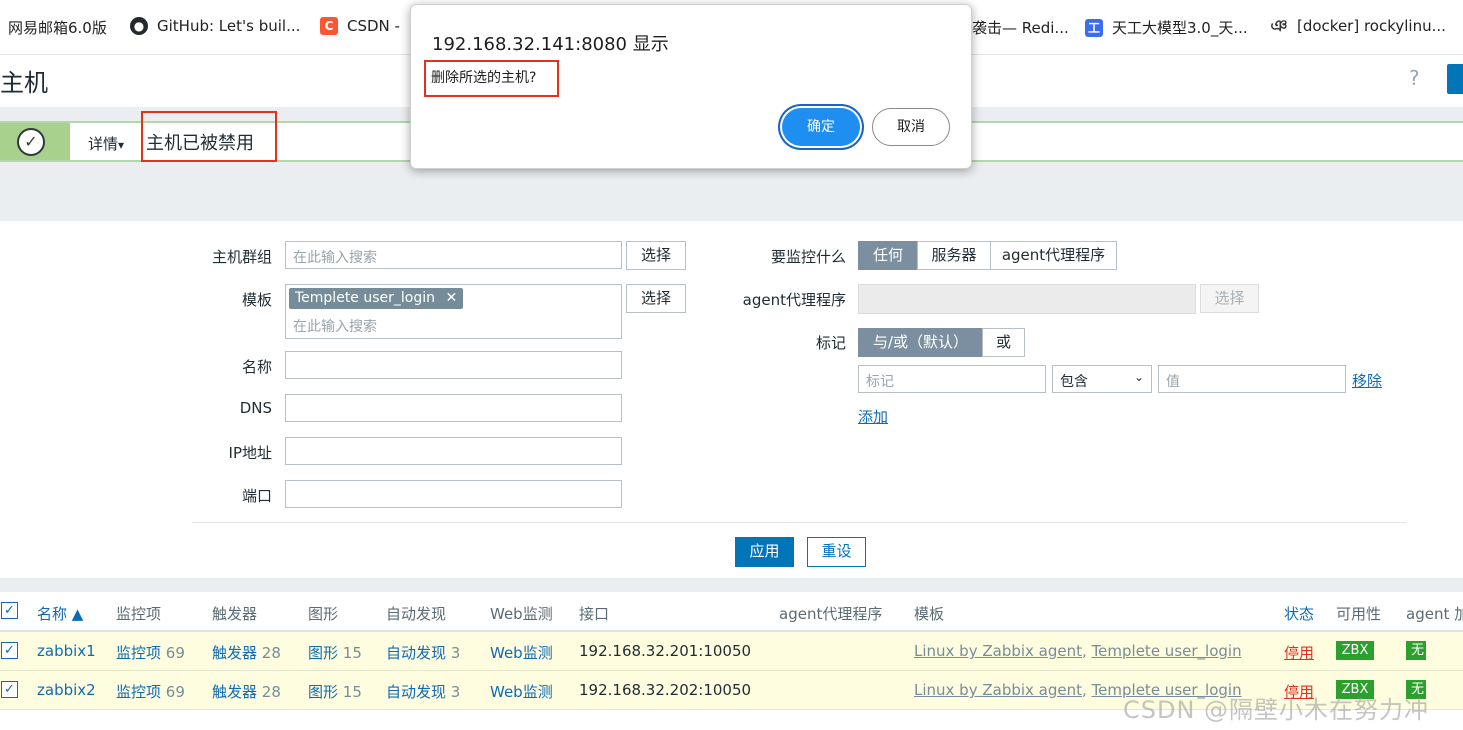 The image size is (1463, 730). I want to click on github-icon: ●, so click(139, 26).